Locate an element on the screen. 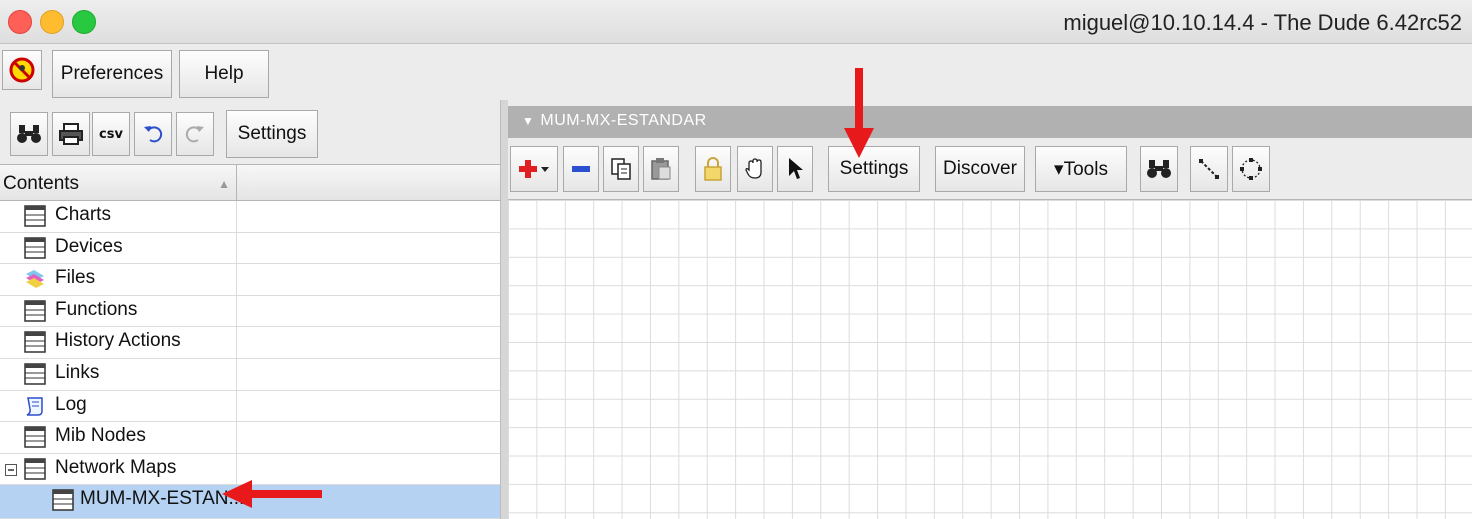 This screenshot has width=1472, height=519. undo-icon is located at coordinates (153, 134).